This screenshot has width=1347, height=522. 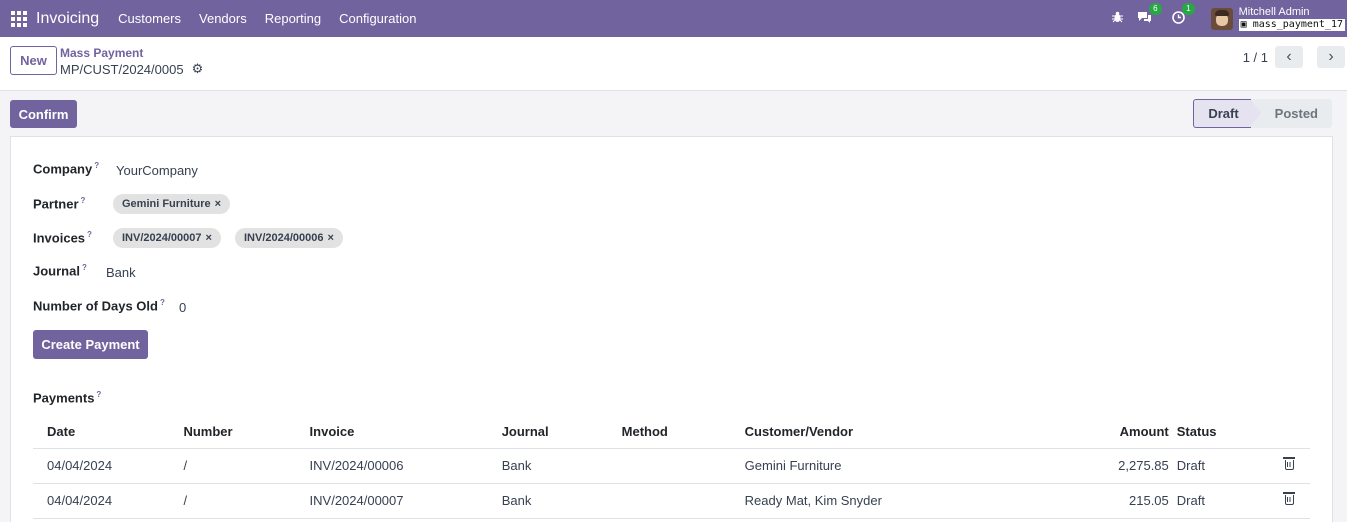 I want to click on invoices-label: Invoices?, so click(x=62, y=238).